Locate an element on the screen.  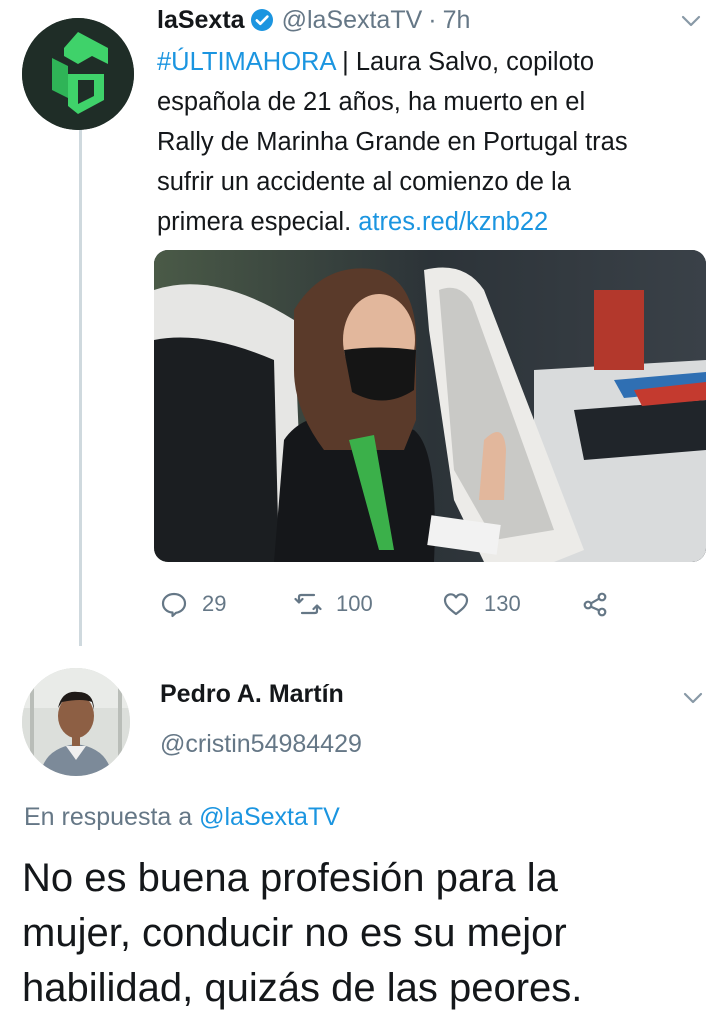
reply-line-1: No es buena profesión para la is located at coordinates (290, 878).